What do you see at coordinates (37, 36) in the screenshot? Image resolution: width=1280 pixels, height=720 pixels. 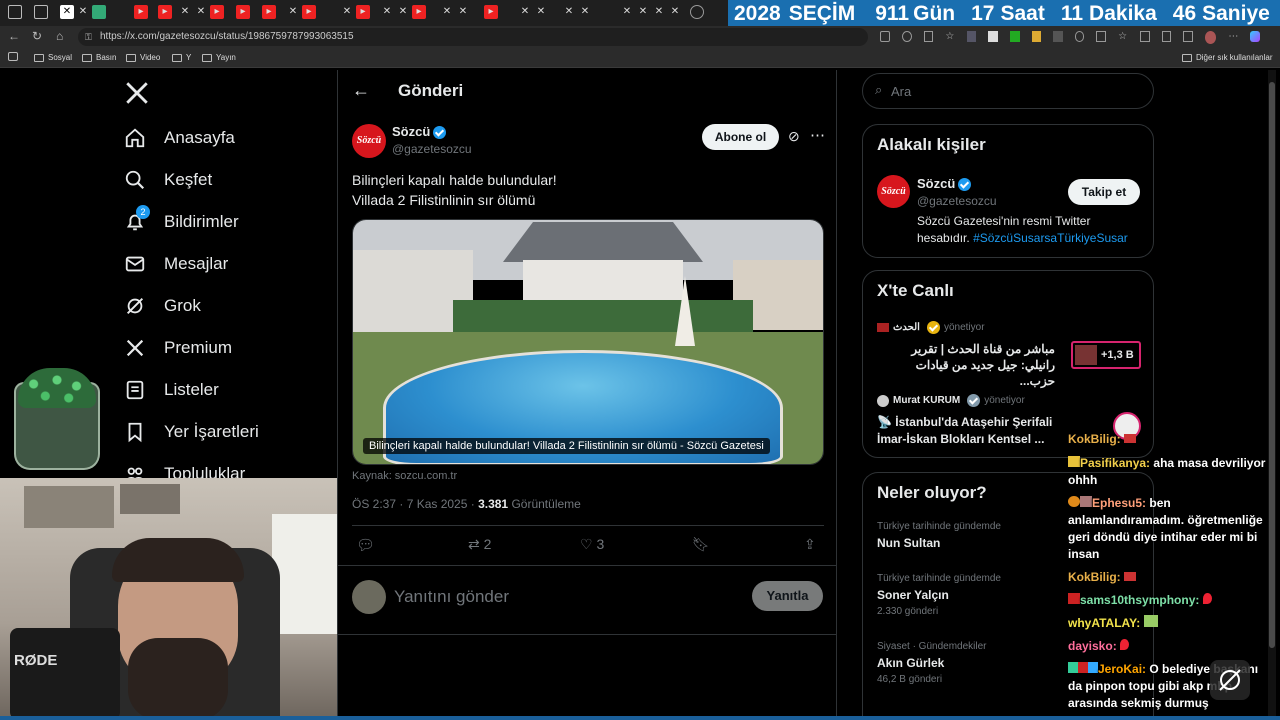 I see `refresh-icon: ↻` at bounding box center [37, 36].